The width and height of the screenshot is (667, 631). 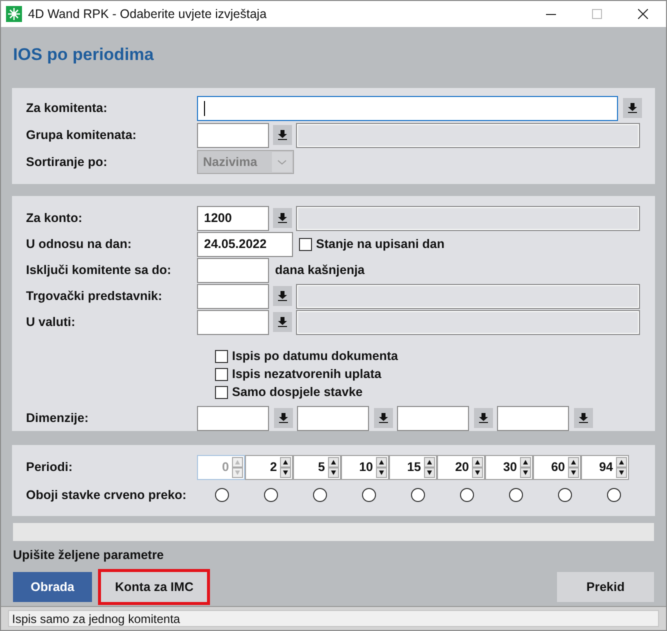 I want to click on sparkle-logo-icon, so click(x=14, y=14).